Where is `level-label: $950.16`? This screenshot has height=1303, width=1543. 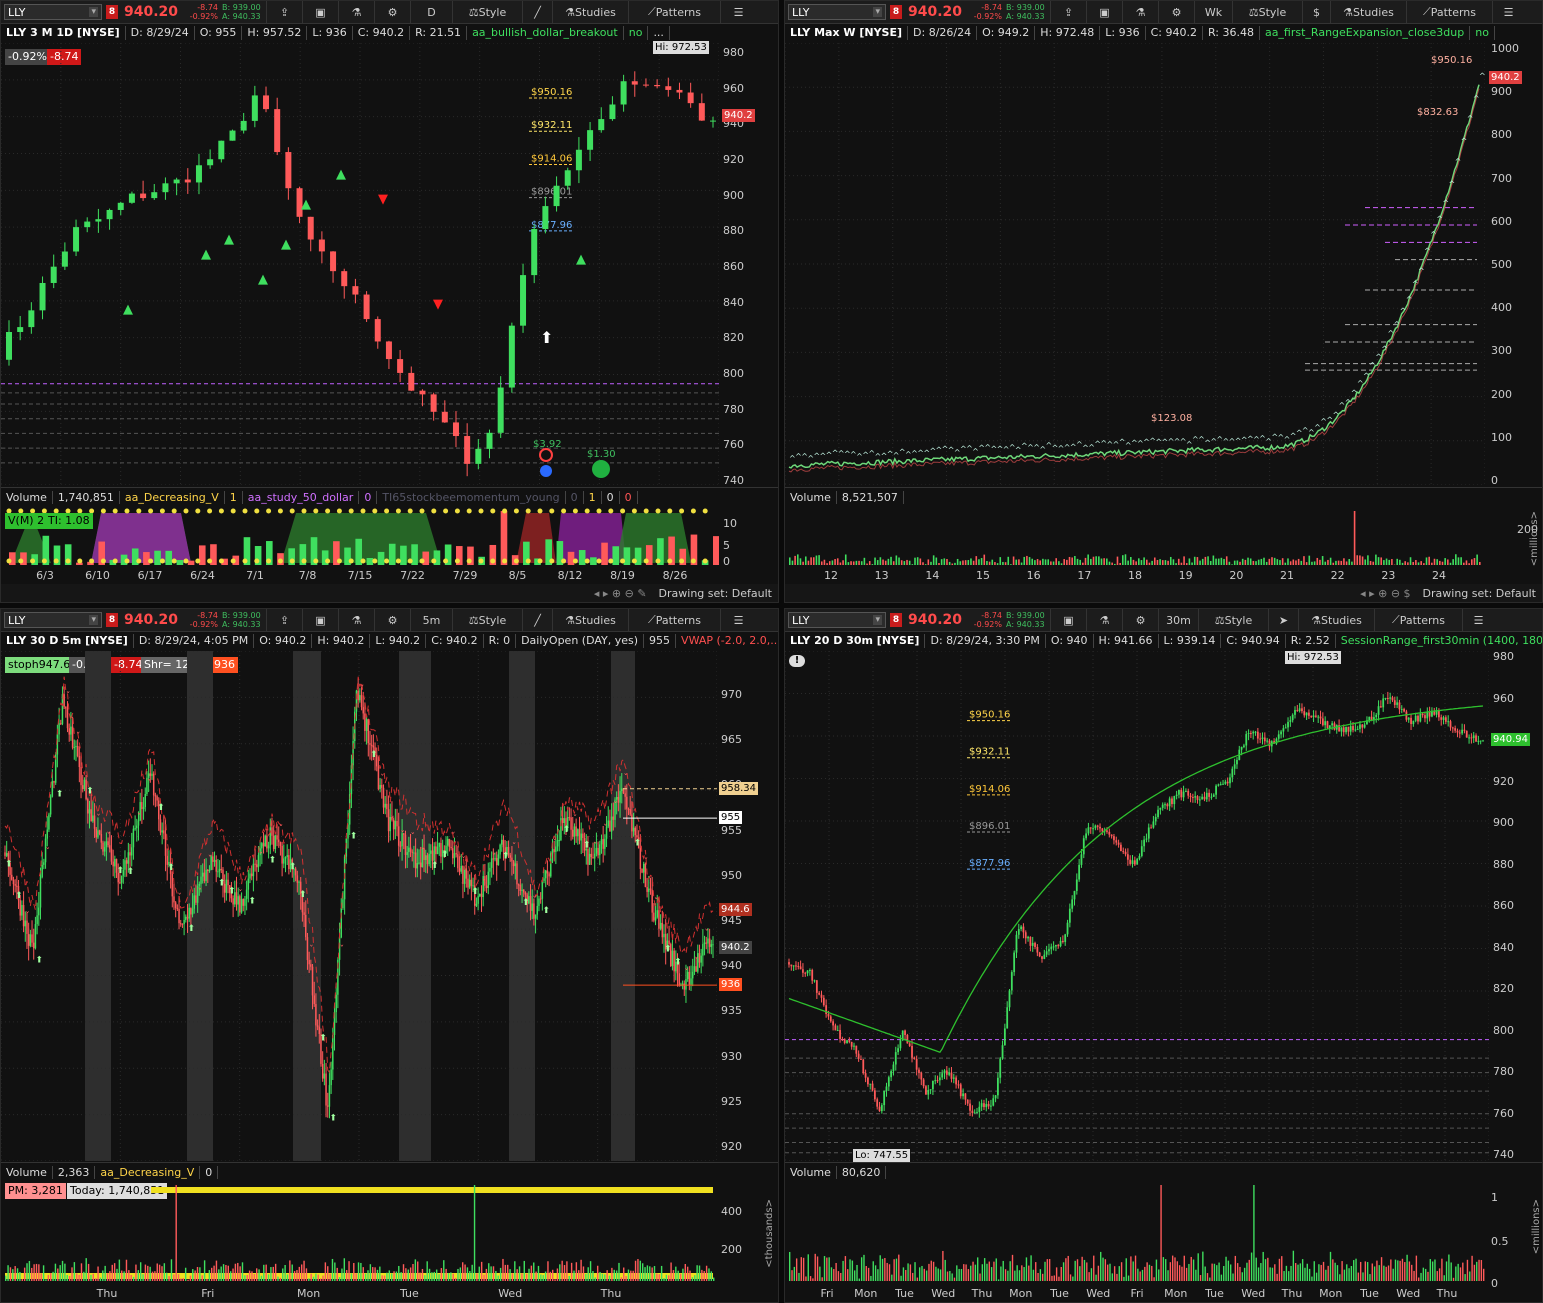 level-label: $950.16 is located at coordinates (551, 92).